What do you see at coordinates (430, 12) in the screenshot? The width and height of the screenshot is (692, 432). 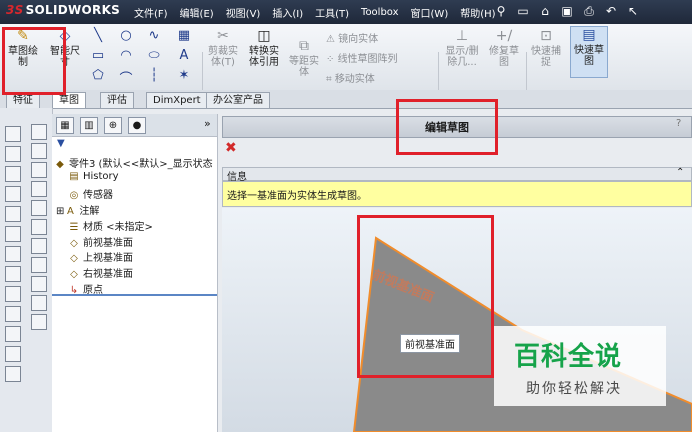 I see `menu-window: 窗口(W)` at bounding box center [430, 12].